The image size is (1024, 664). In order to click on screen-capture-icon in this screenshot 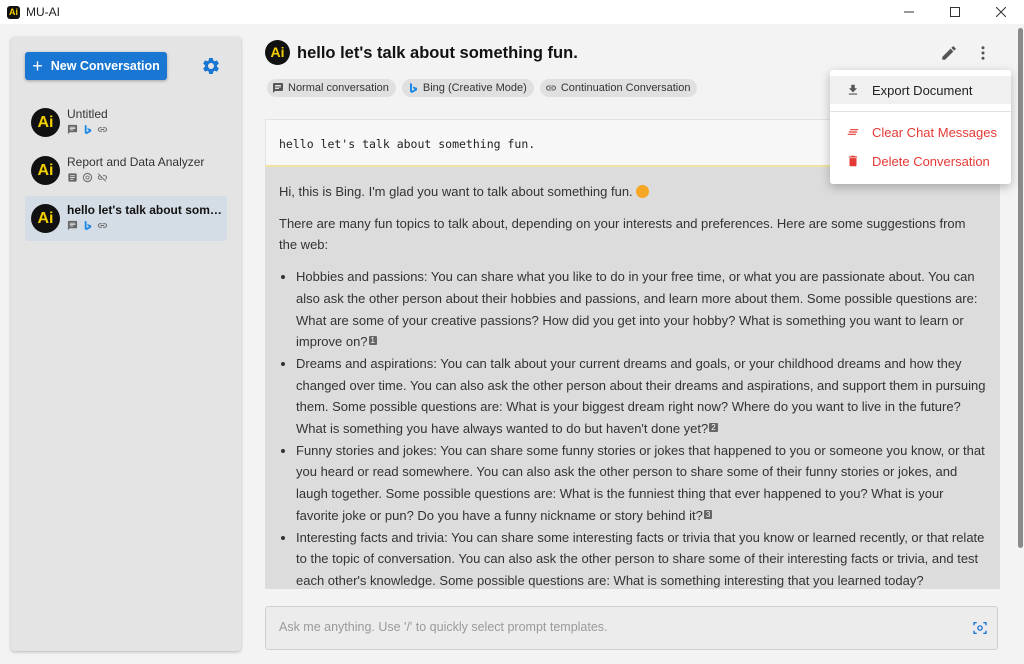, I will do `click(980, 628)`.